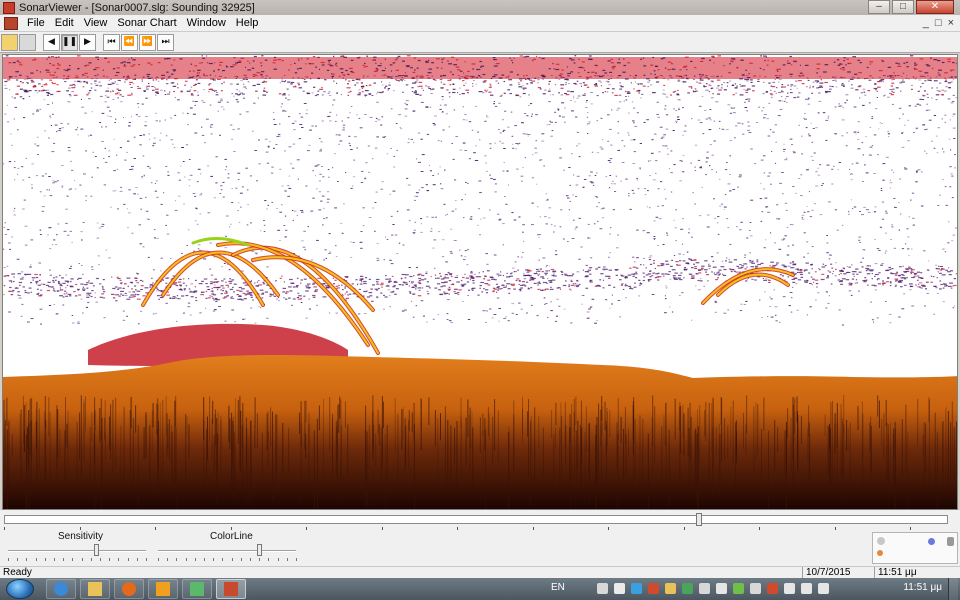 The height and width of the screenshot is (600, 960). Describe the element at coordinates (146, 23) in the screenshot. I see `menu-sonar-chart: Sonar Chart` at that location.